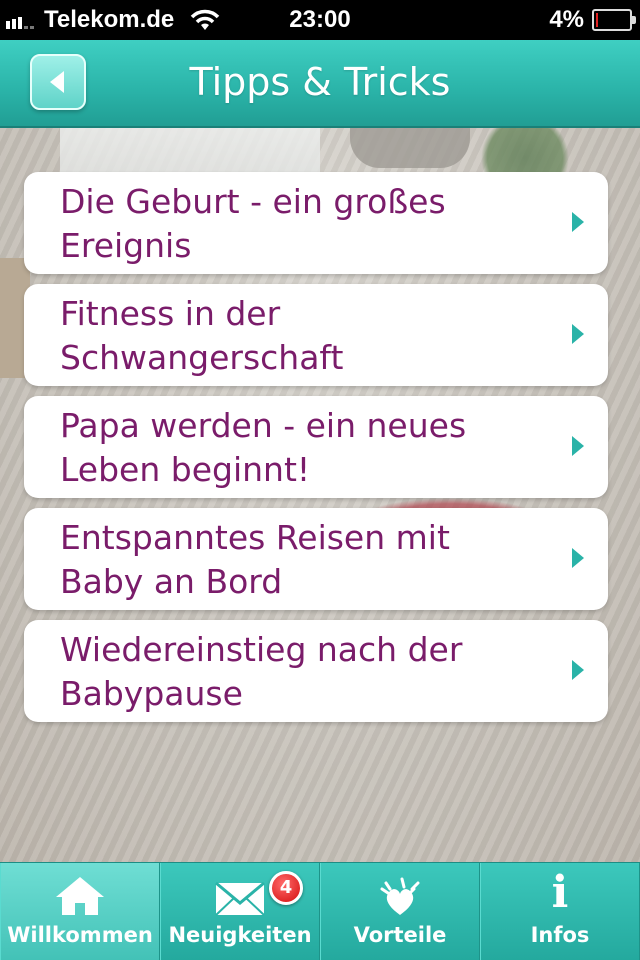  What do you see at coordinates (171, 581) in the screenshot?
I see `list-item-label-line2: Baby an Bord` at bounding box center [171, 581].